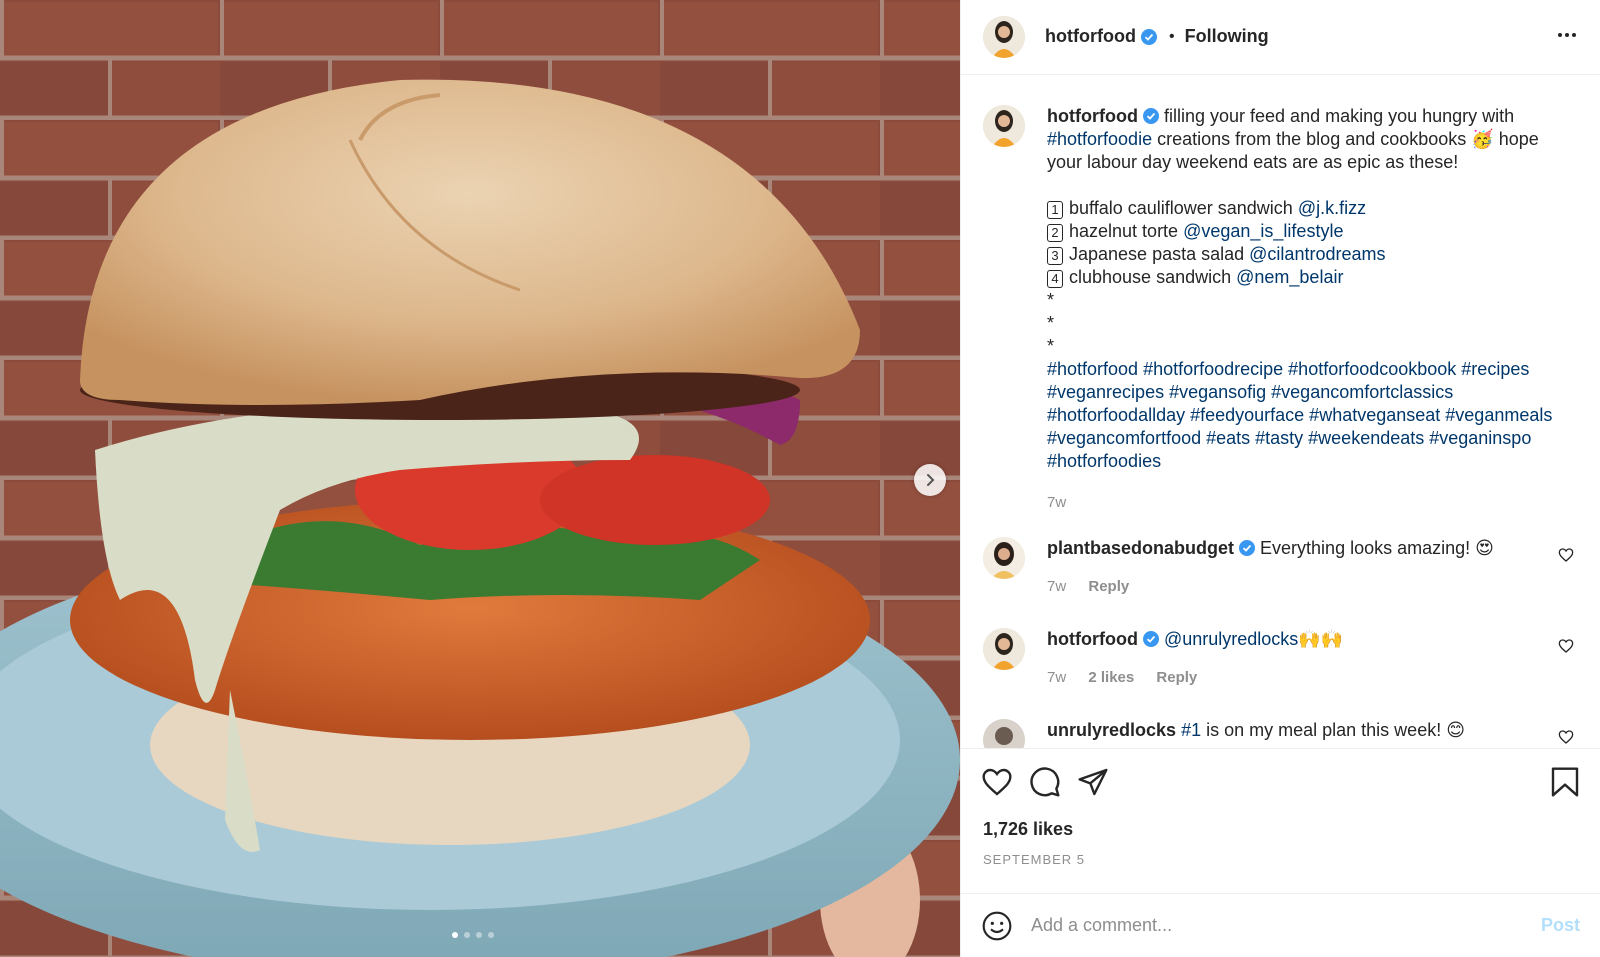 This screenshot has height=957, width=1600. What do you see at coordinates (1111, 730) in the screenshot?
I see `comment-username: unrulyredlocks` at bounding box center [1111, 730].